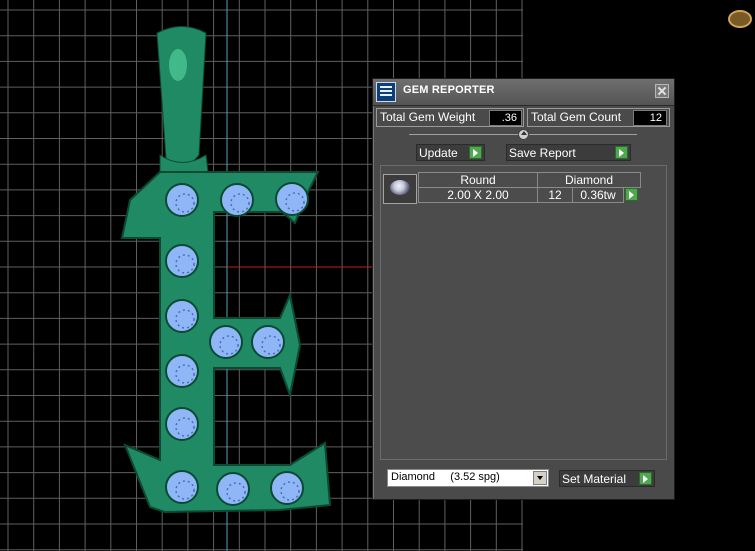 The width and height of the screenshot is (755, 551). I want to click on bail-highlight, so click(178, 65).